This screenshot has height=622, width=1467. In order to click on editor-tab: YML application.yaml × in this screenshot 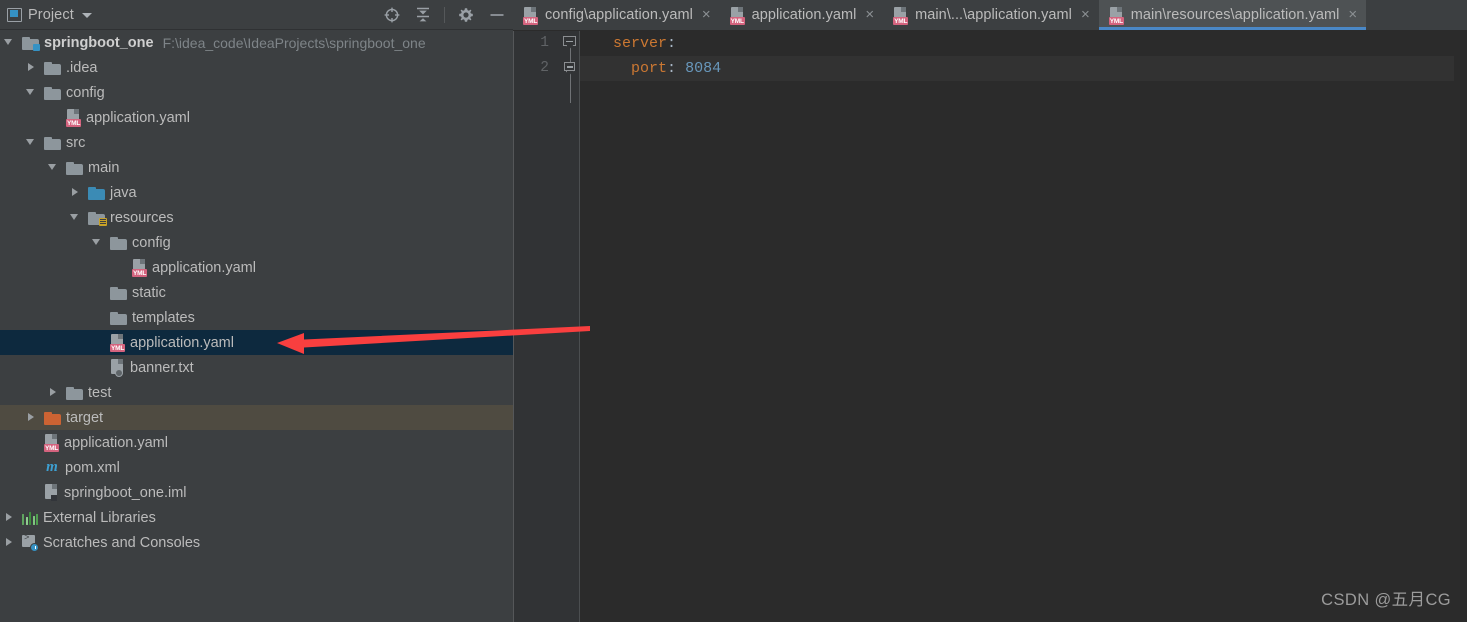, I will do `click(801, 15)`.